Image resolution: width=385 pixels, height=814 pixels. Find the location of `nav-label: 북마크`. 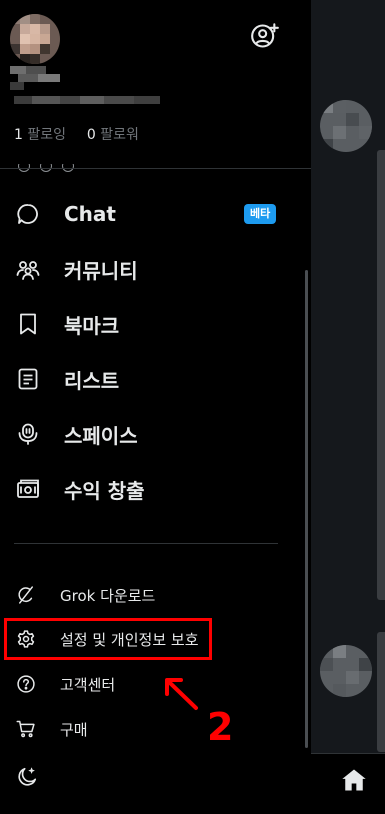

nav-label: 북마크 is located at coordinates (92, 325).